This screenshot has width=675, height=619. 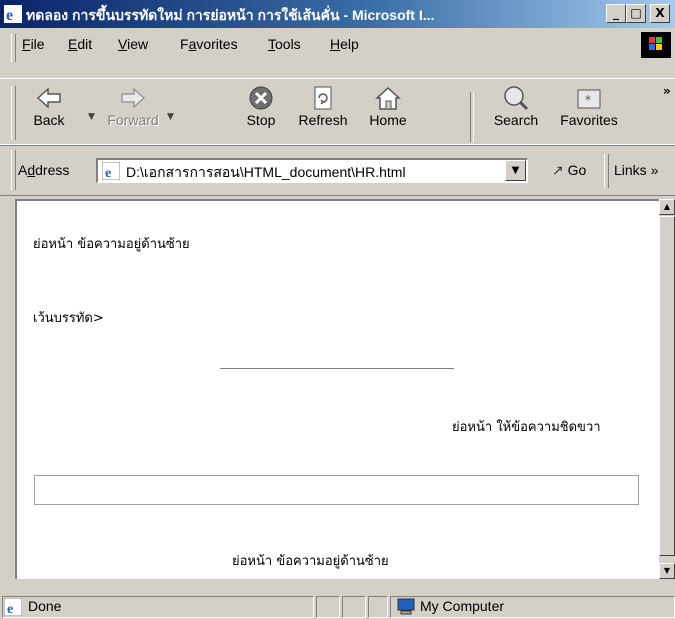 What do you see at coordinates (261, 120) in the screenshot?
I see `stop-label: Stop` at bounding box center [261, 120].